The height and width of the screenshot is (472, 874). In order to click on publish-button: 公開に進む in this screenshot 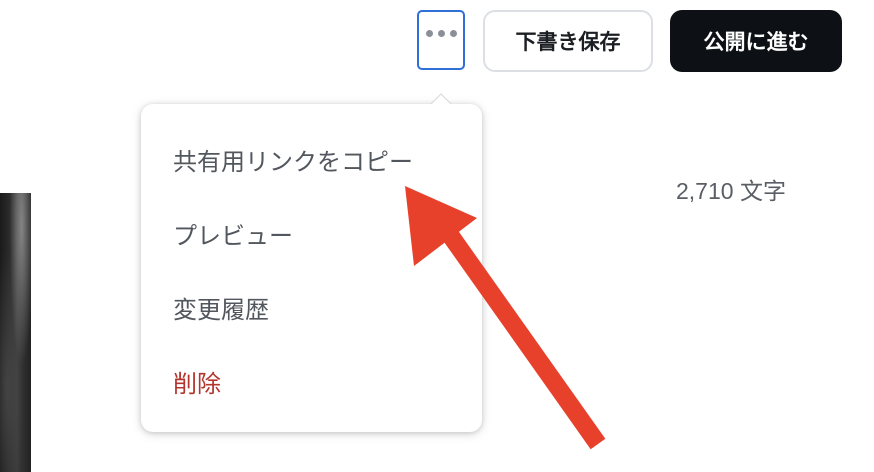, I will do `click(756, 41)`.